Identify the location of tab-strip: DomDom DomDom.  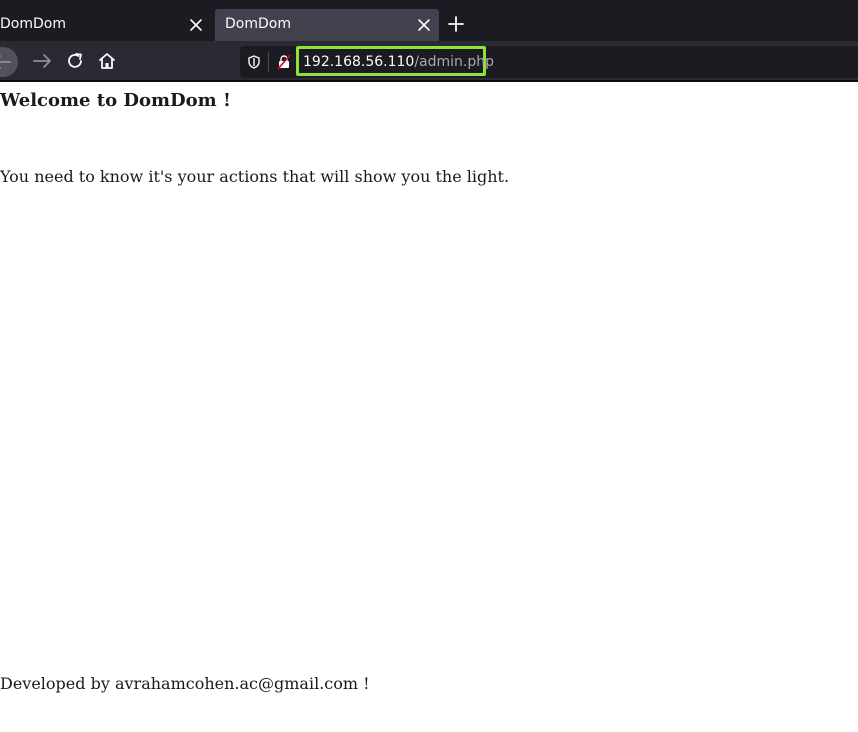
(429, 20).